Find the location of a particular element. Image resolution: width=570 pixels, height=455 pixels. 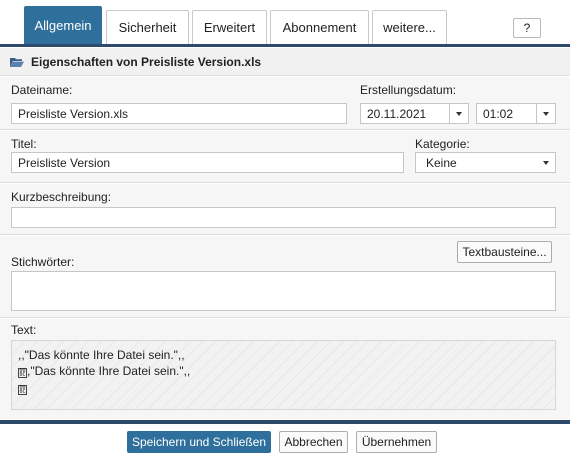

category-dropdown-arrow is located at coordinates (545, 162).